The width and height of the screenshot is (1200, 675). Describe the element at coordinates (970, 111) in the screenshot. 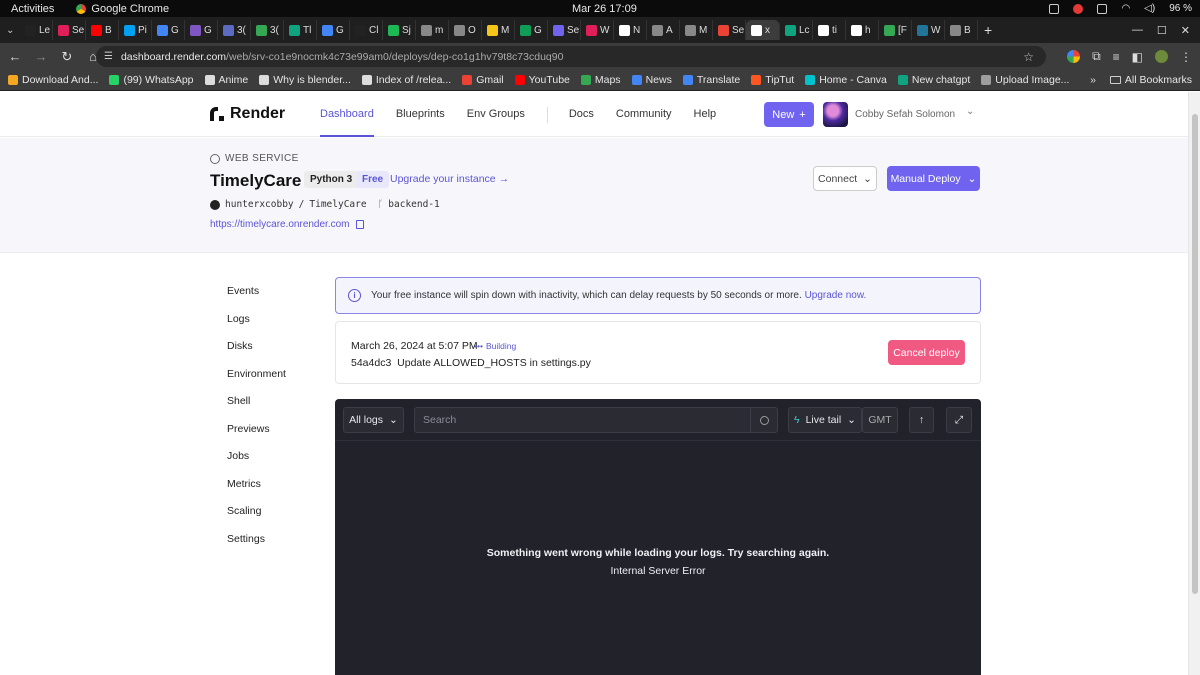

I see `chevron-down-icon: ⌄` at that location.